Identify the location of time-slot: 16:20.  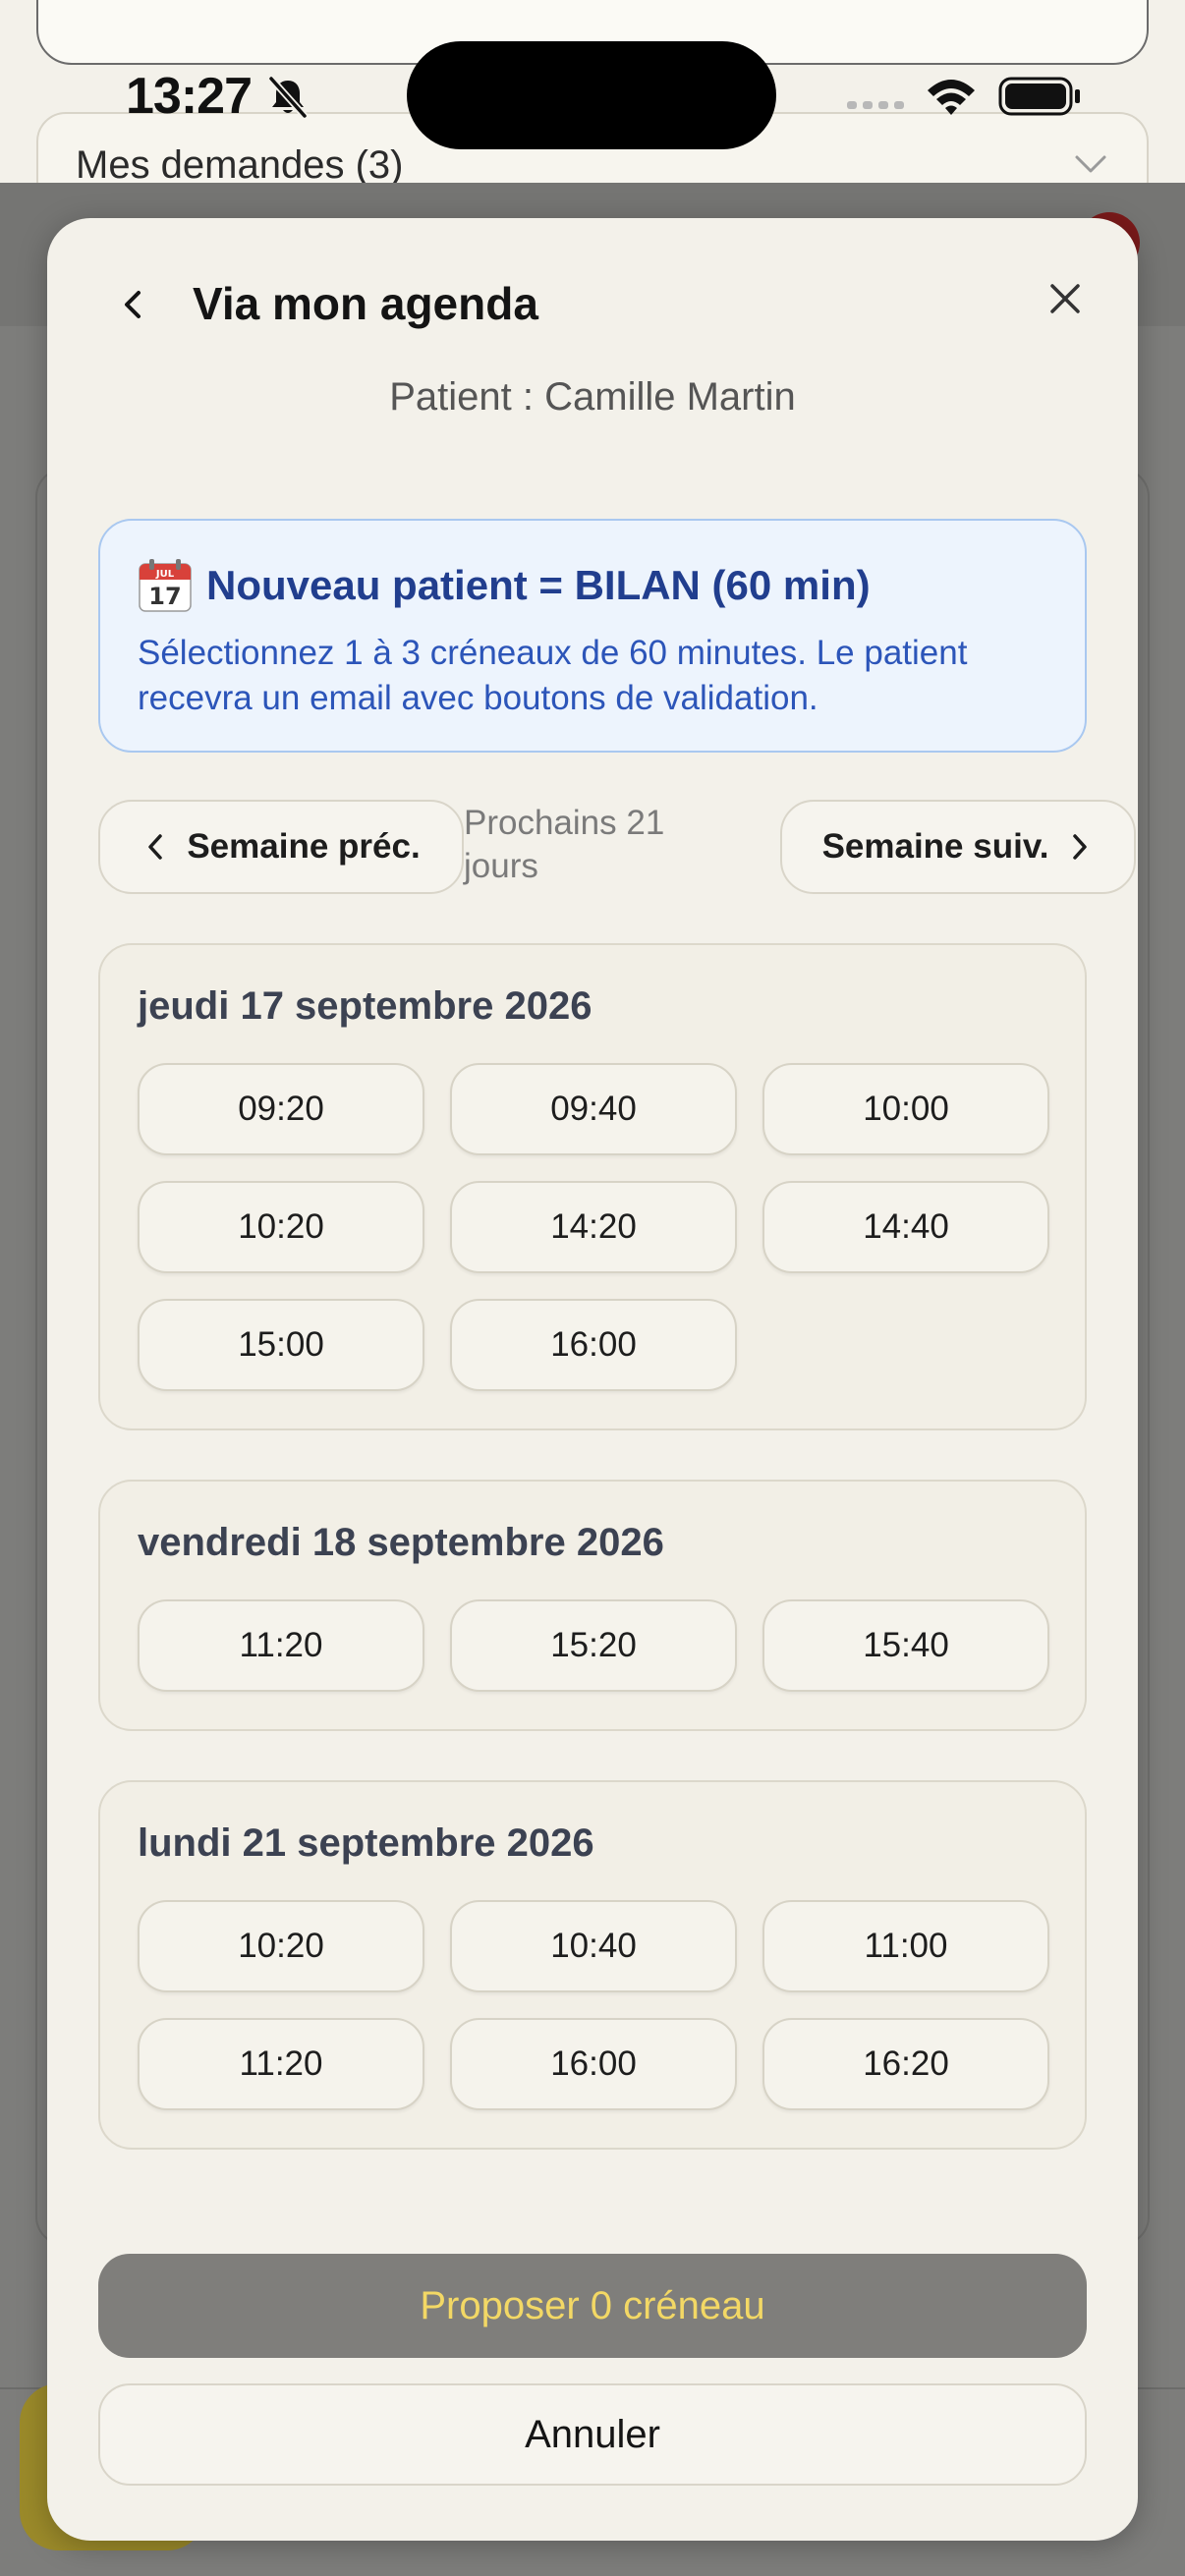
(906, 2064).